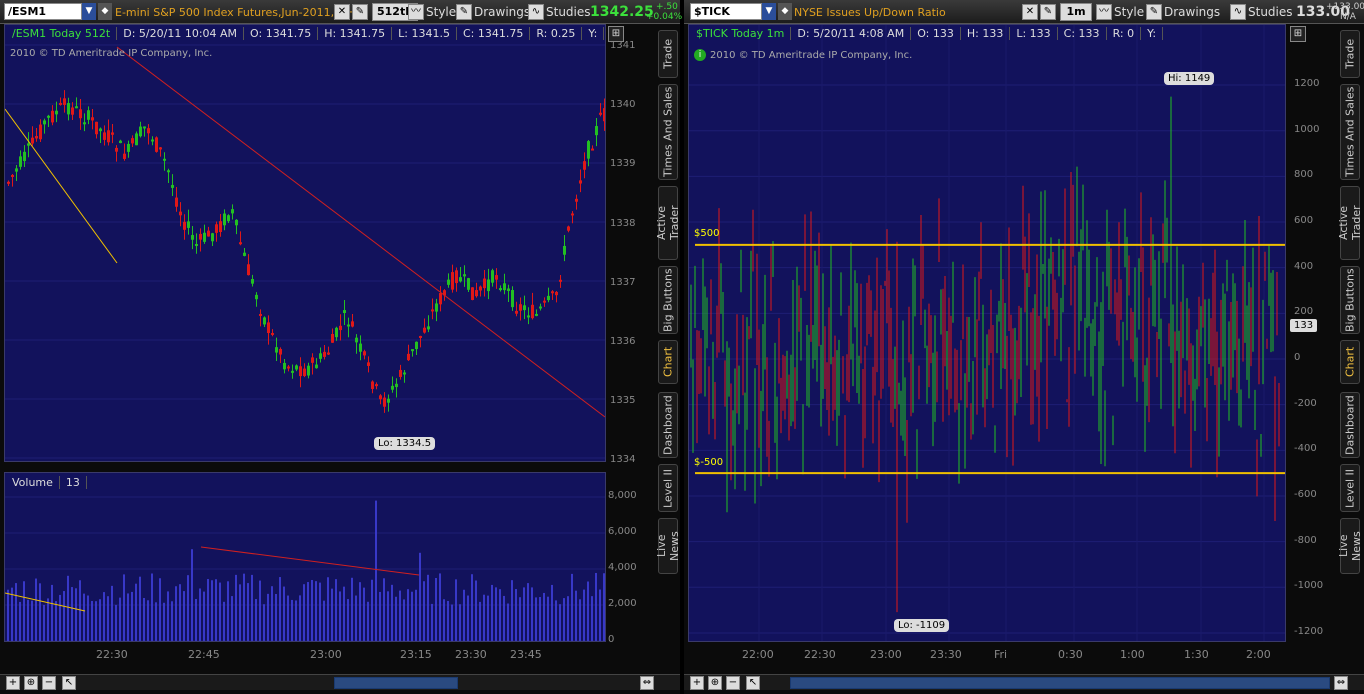 This screenshot has height=694, width=1364. I want to click on right-zoom-in-icon: +, so click(697, 683).